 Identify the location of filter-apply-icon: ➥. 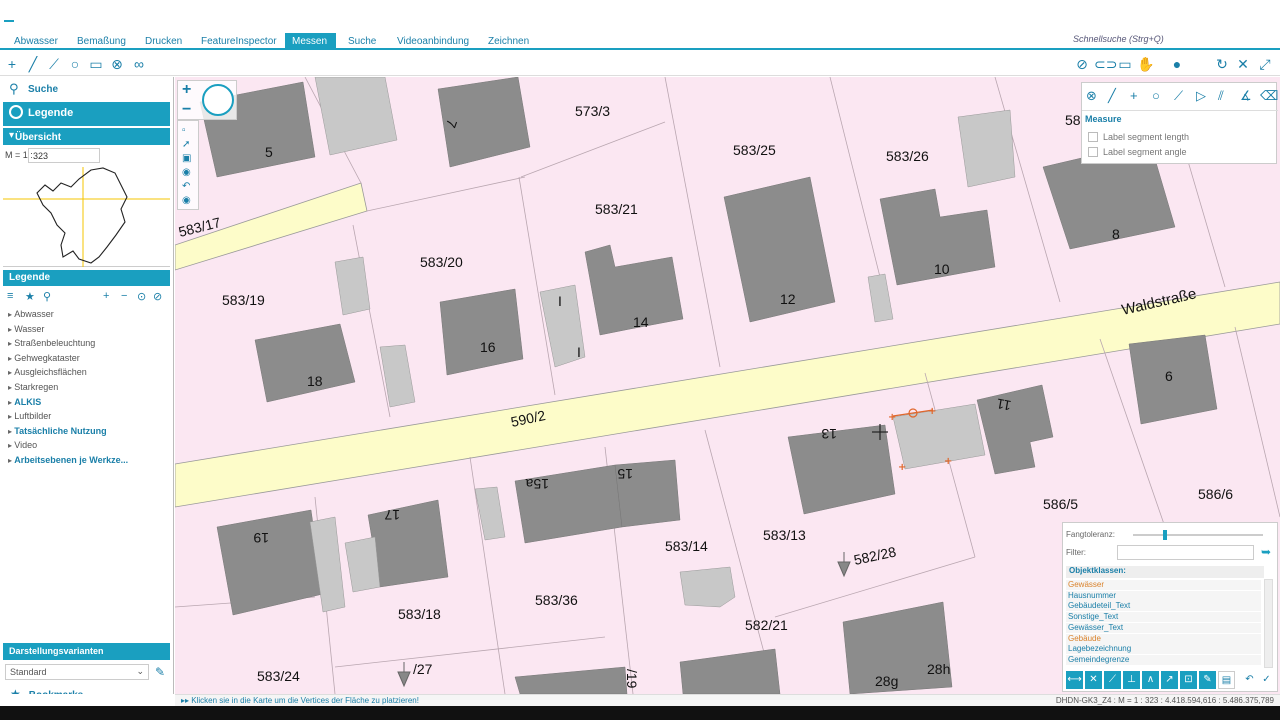
(1266, 552).